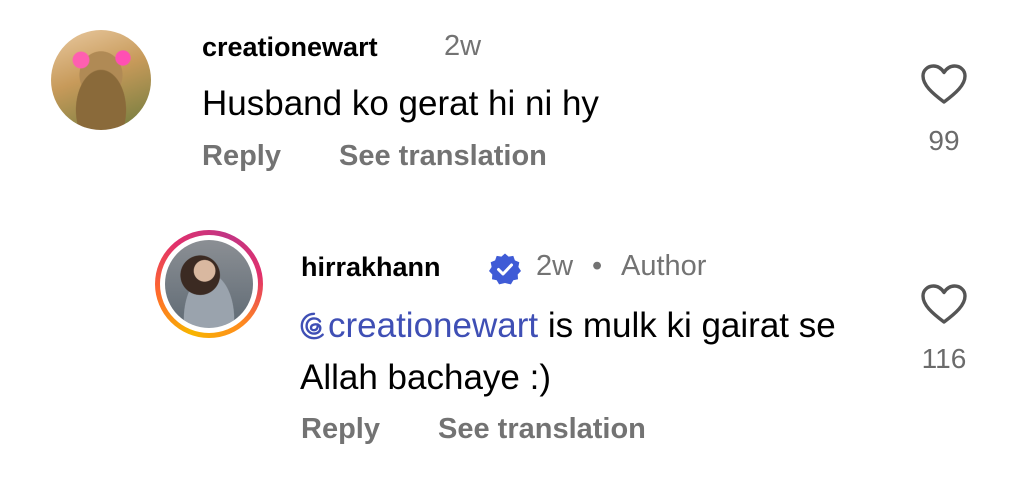 The width and height of the screenshot is (1024, 487). Describe the element at coordinates (944, 140) in the screenshot. I see `like-count: 99` at that location.